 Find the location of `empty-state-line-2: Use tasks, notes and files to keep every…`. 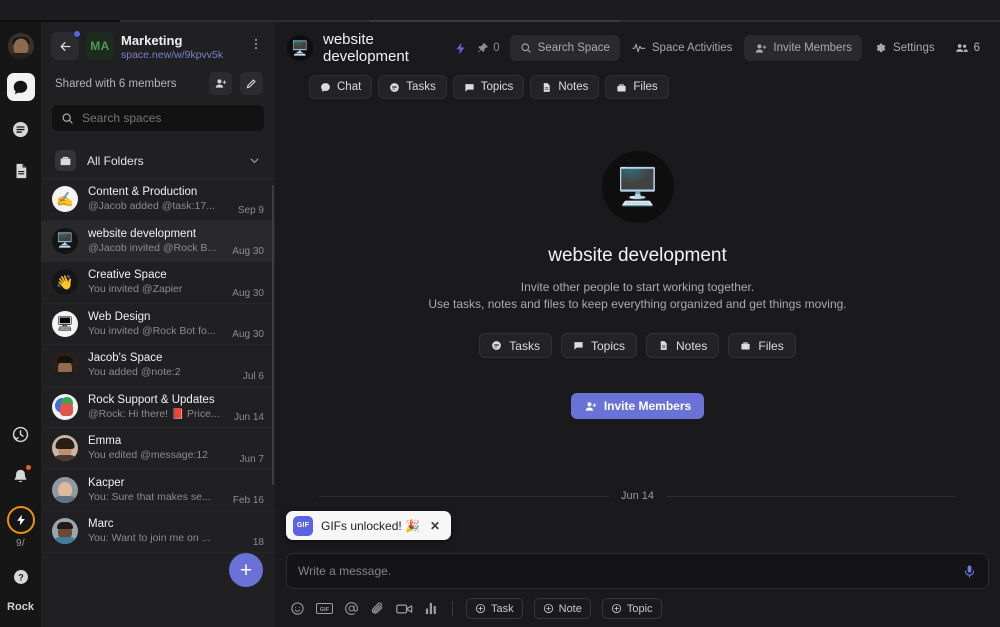

empty-state-line-2: Use tasks, notes and files to keep every… is located at coordinates (637, 304).